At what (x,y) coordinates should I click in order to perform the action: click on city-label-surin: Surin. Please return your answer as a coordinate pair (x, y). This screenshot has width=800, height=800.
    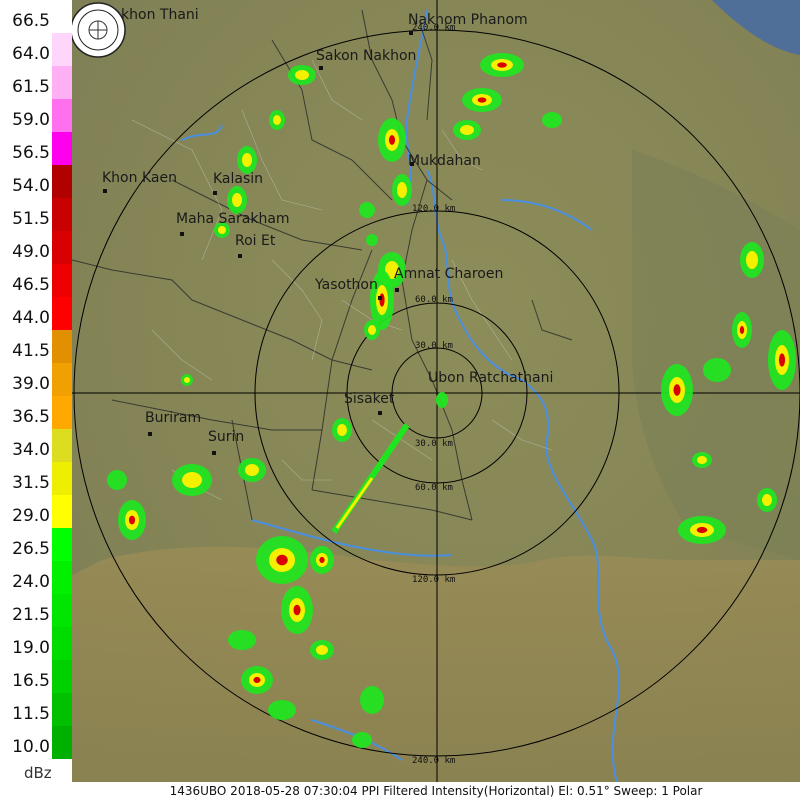
    Looking at the image, I should click on (226, 437).